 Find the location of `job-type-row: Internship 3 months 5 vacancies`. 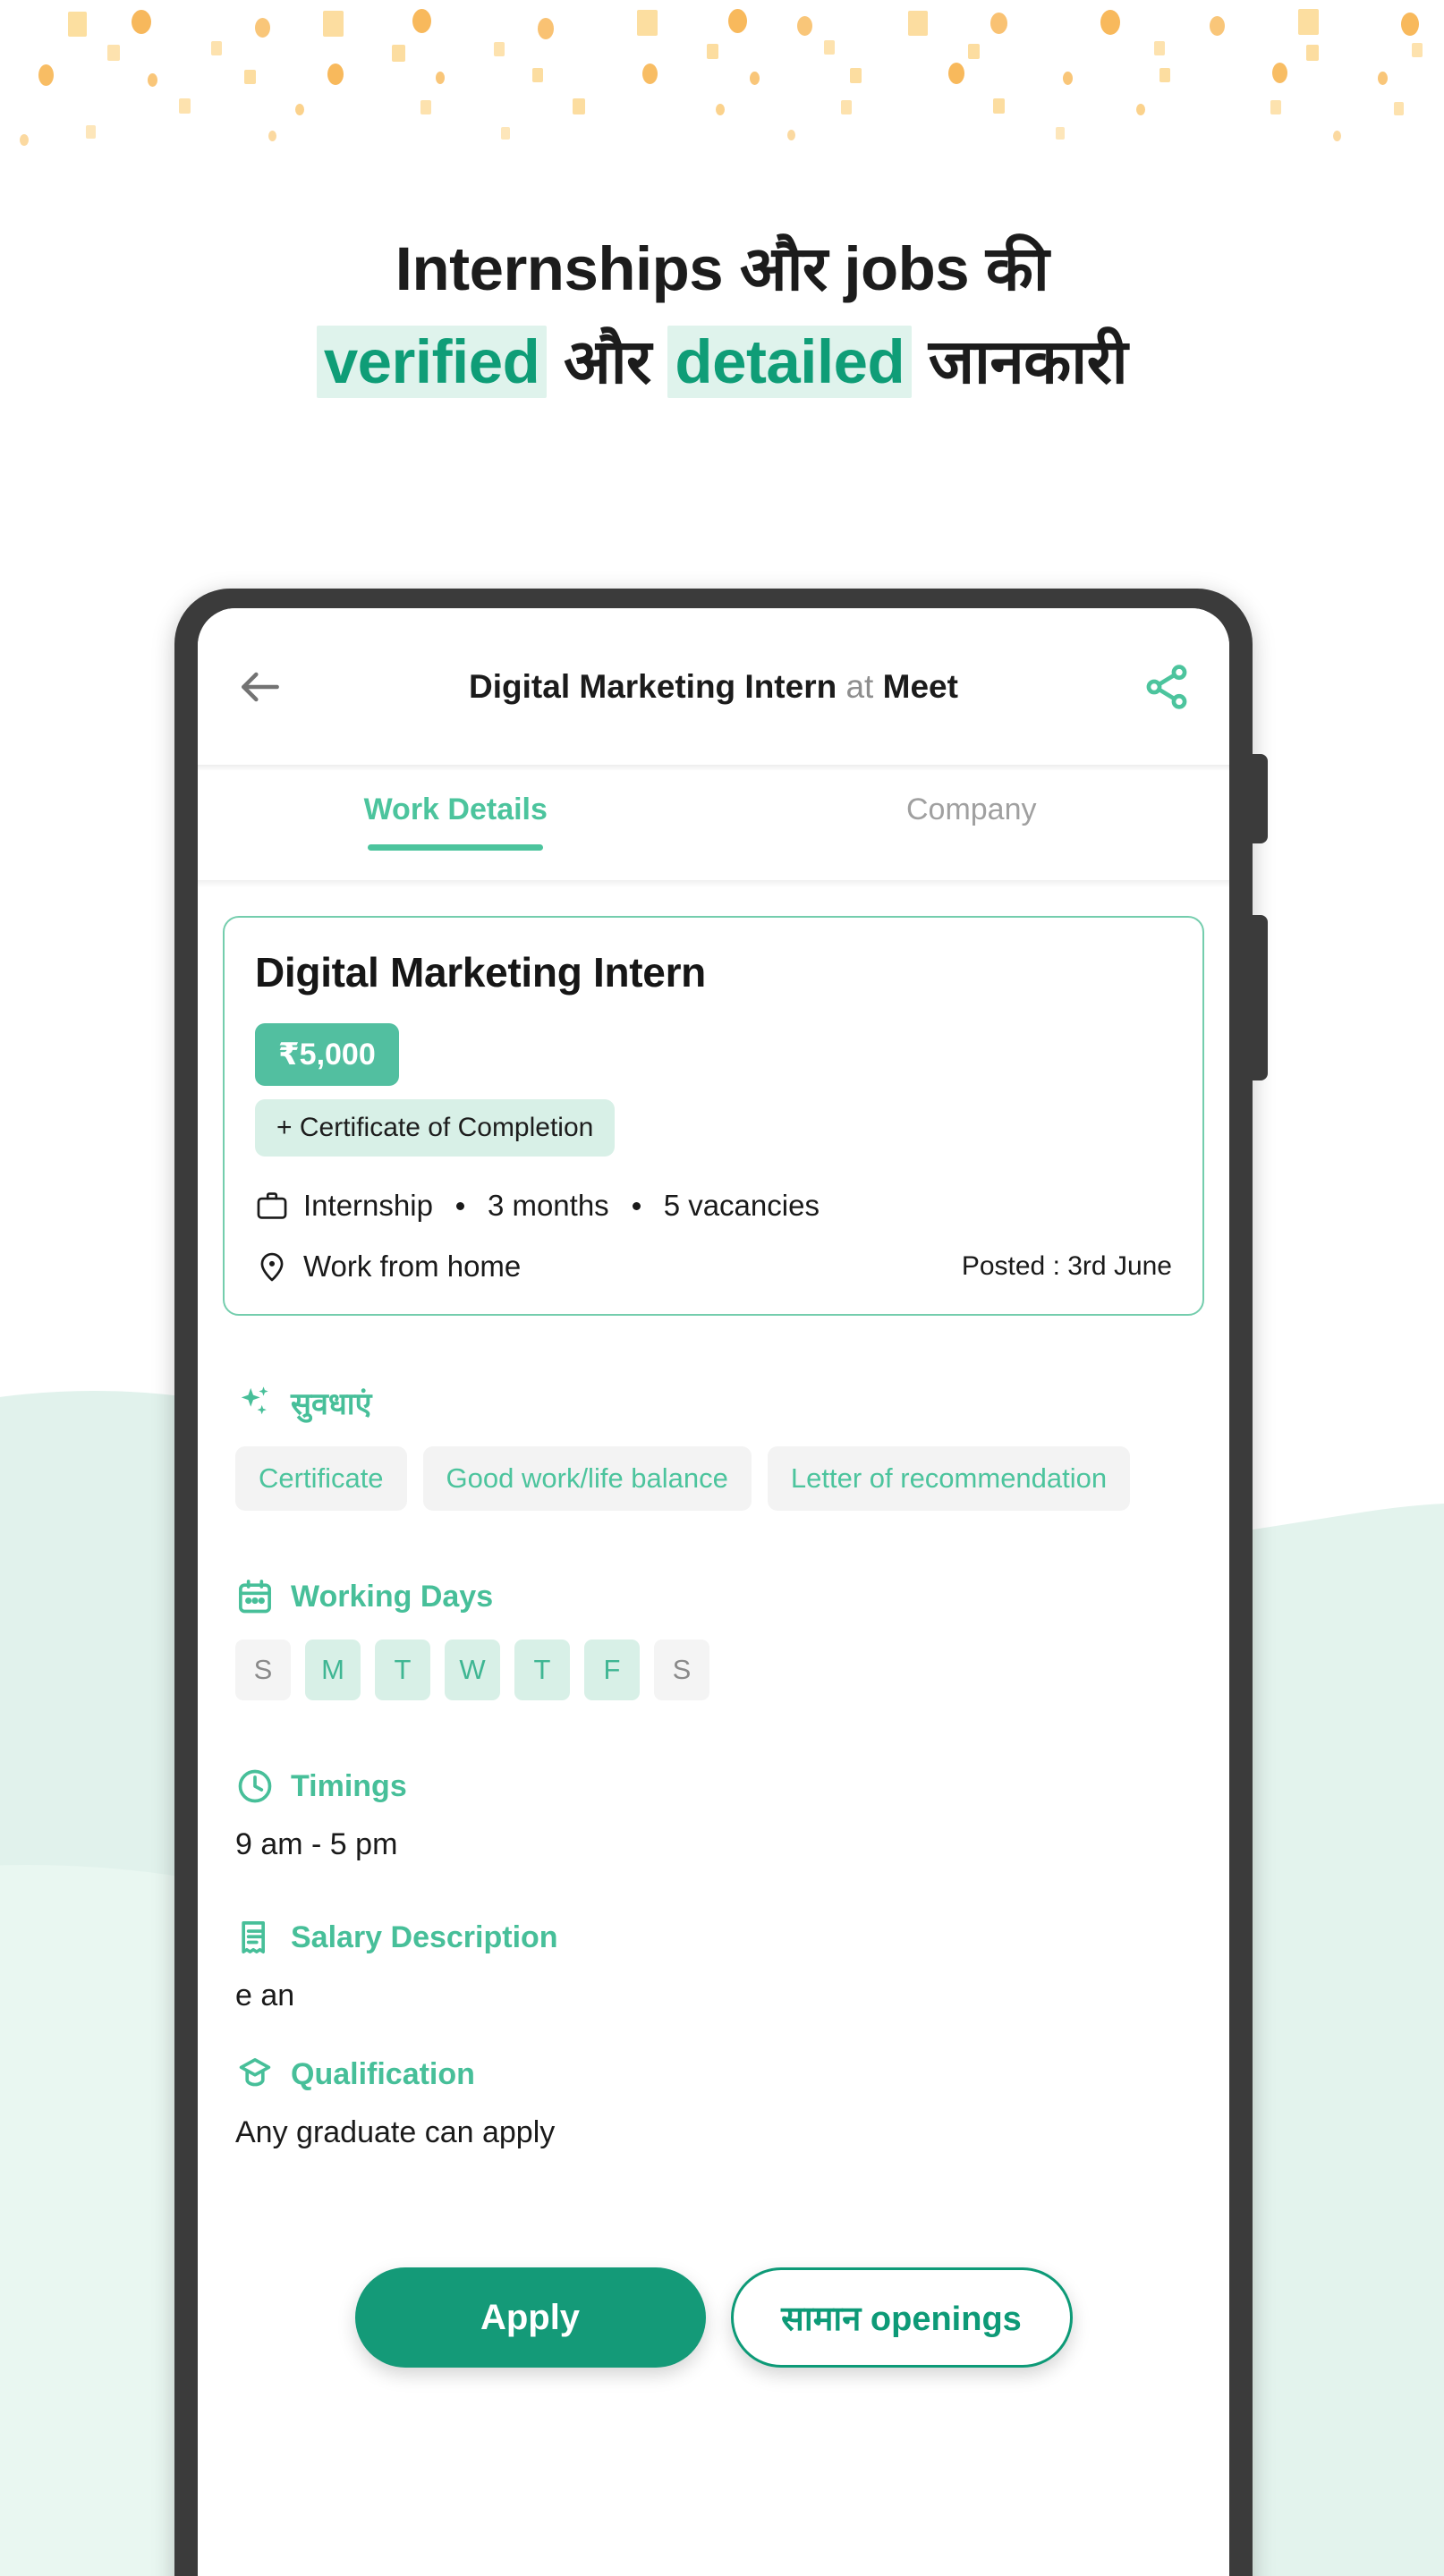

job-type-row: Internship 3 months 5 vacancies is located at coordinates (713, 1206).